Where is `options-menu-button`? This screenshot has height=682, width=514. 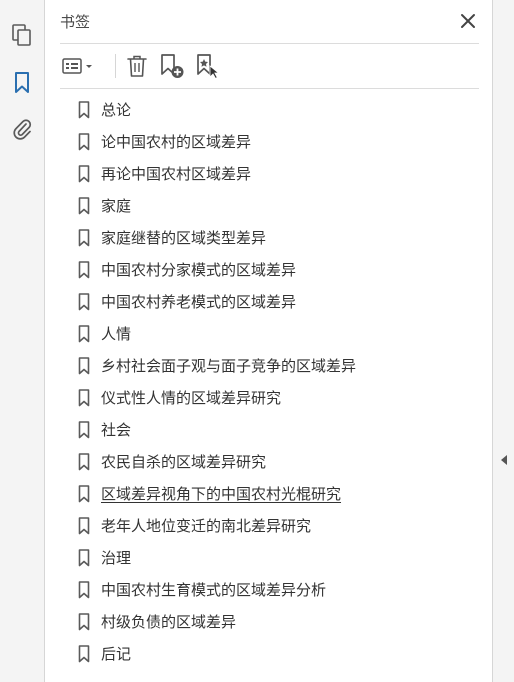
options-menu-button is located at coordinates (79, 66).